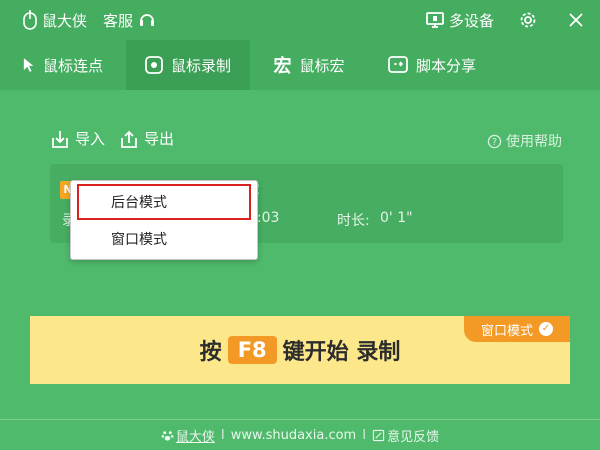 This screenshot has width=600, height=450. What do you see at coordinates (293, 435) in the screenshot?
I see `footer-url-link: www.shudaxia.com` at bounding box center [293, 435].